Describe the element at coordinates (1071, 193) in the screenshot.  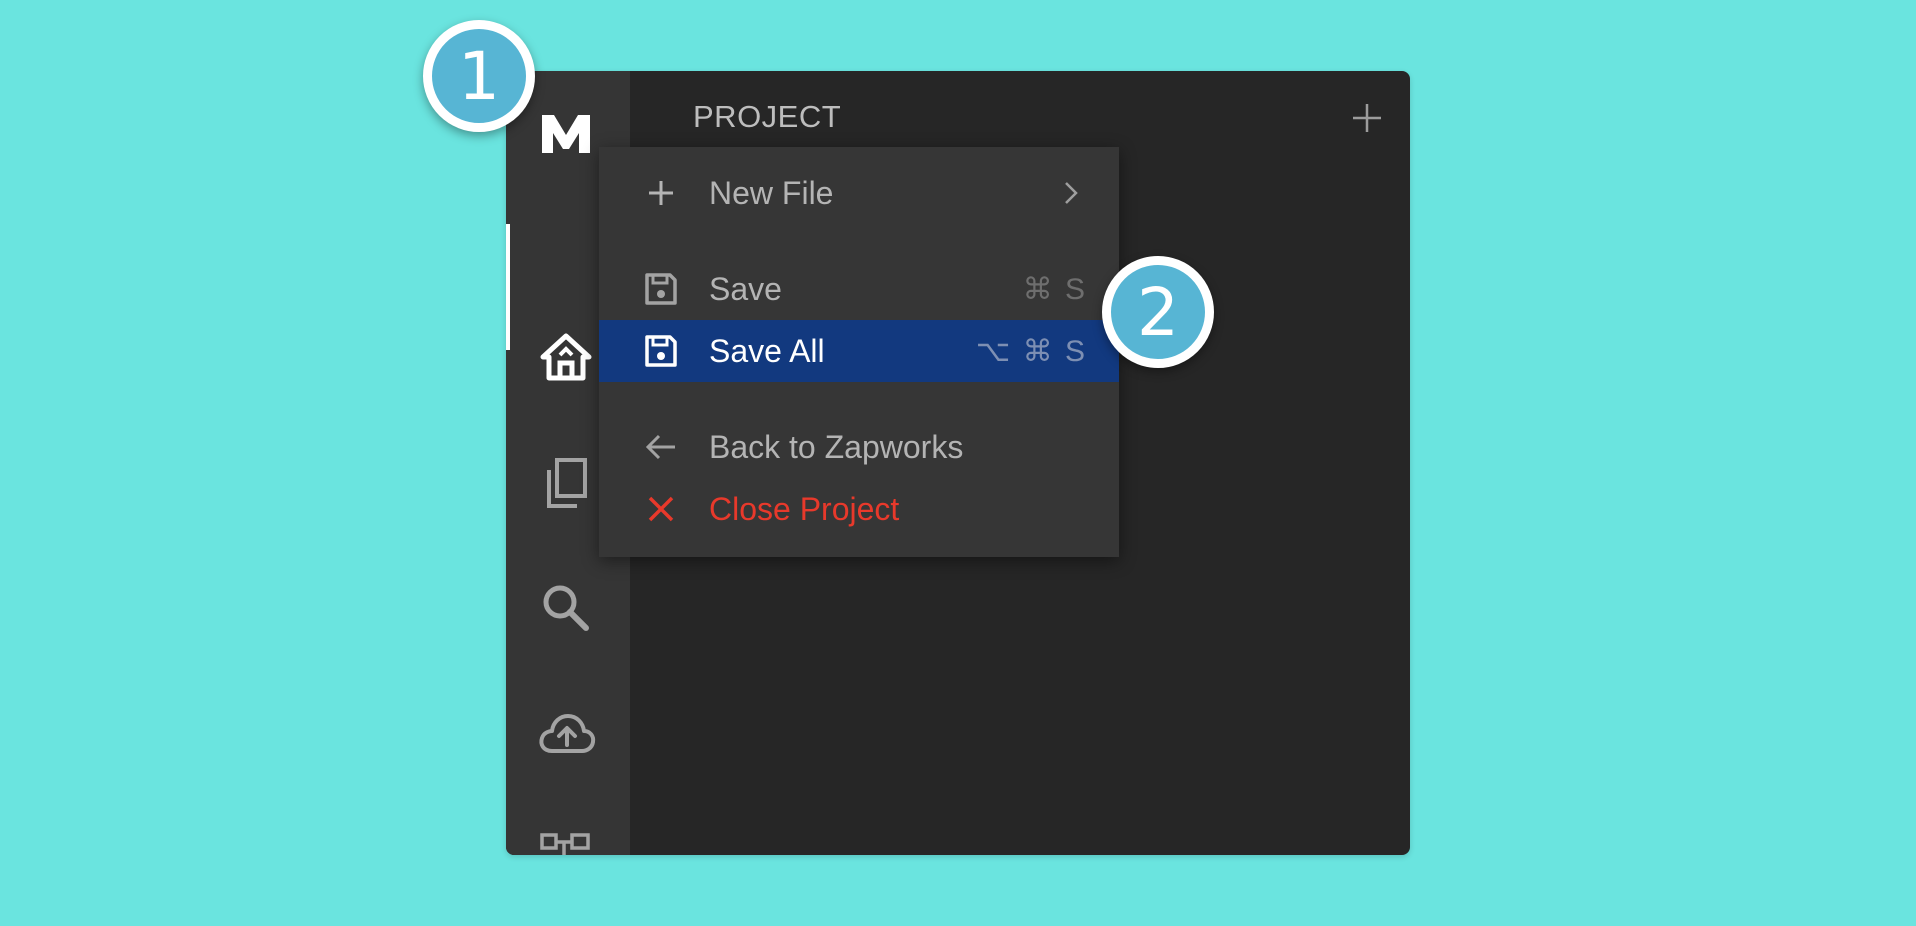
I see `chevron-right-icon` at that location.